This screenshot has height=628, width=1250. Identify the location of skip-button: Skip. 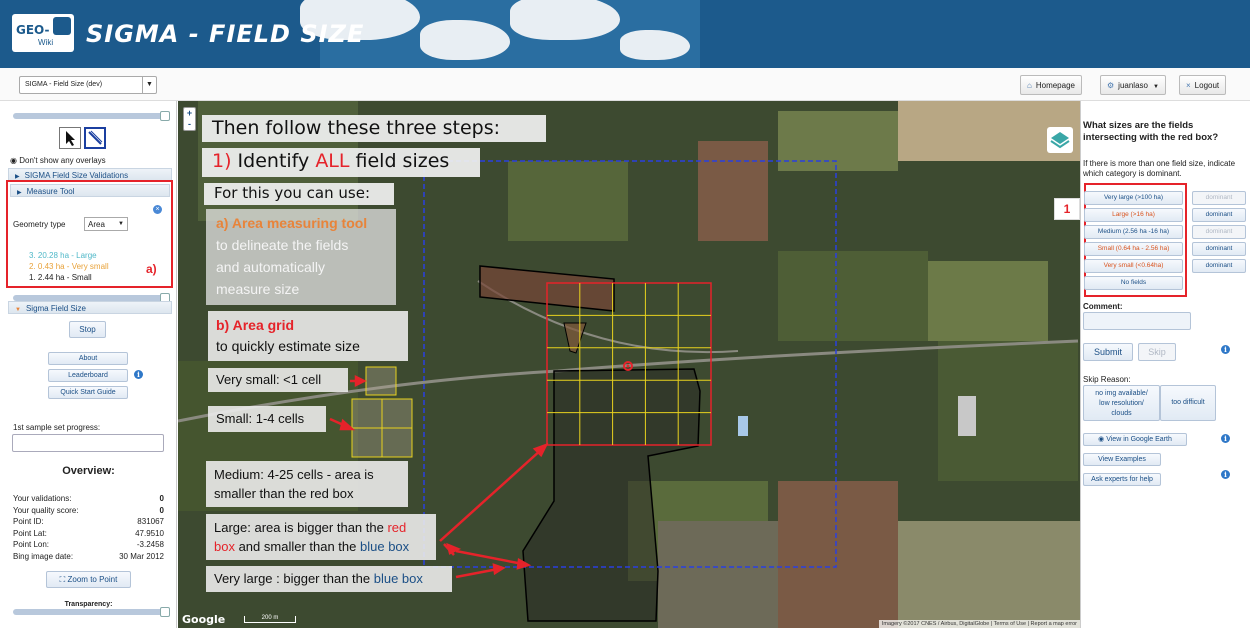
(1157, 352).